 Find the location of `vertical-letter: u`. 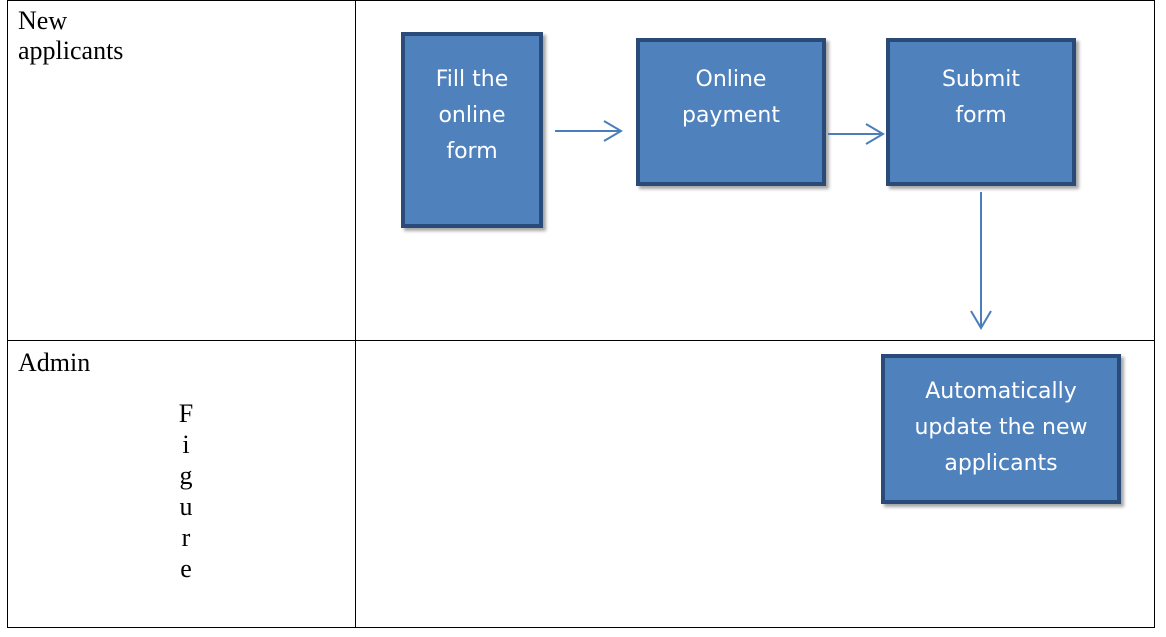

vertical-letter: u is located at coordinates (186, 506).